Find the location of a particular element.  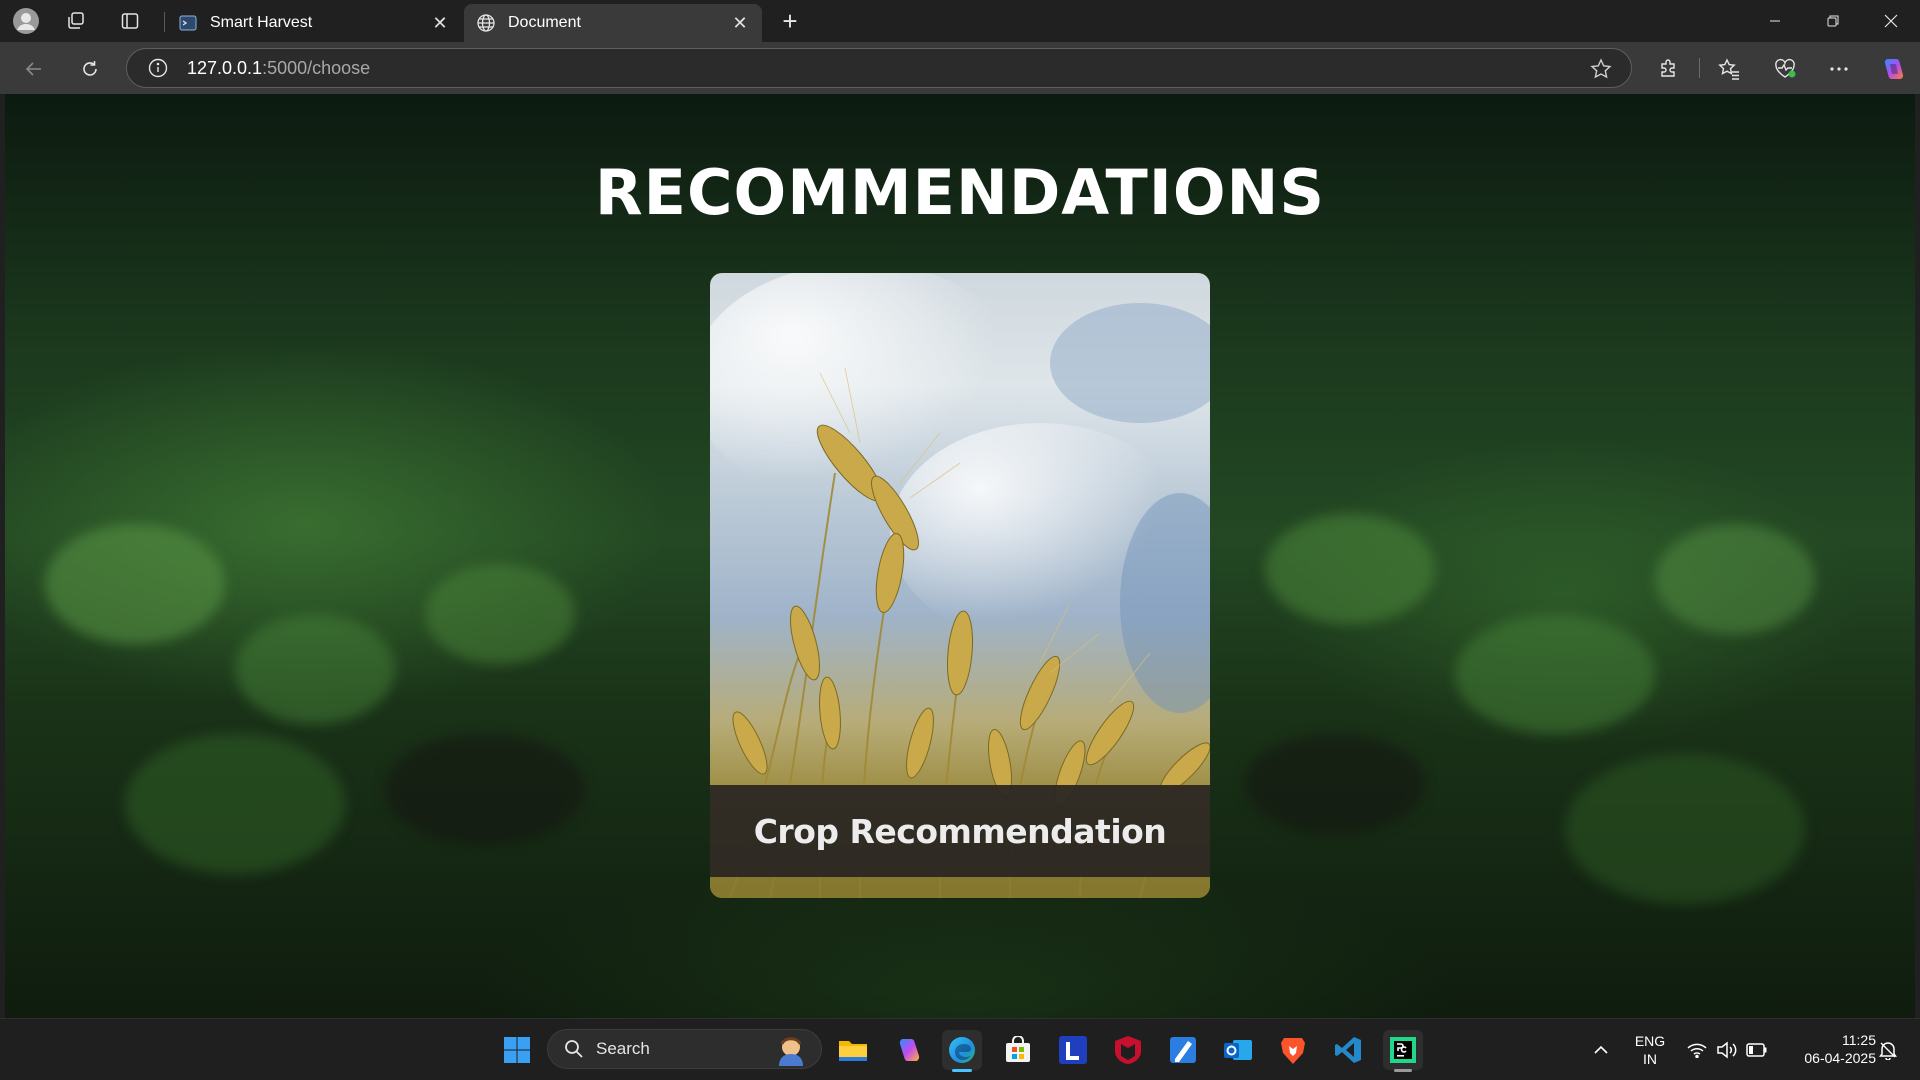

battery-icon is located at coordinates (1757, 1050).